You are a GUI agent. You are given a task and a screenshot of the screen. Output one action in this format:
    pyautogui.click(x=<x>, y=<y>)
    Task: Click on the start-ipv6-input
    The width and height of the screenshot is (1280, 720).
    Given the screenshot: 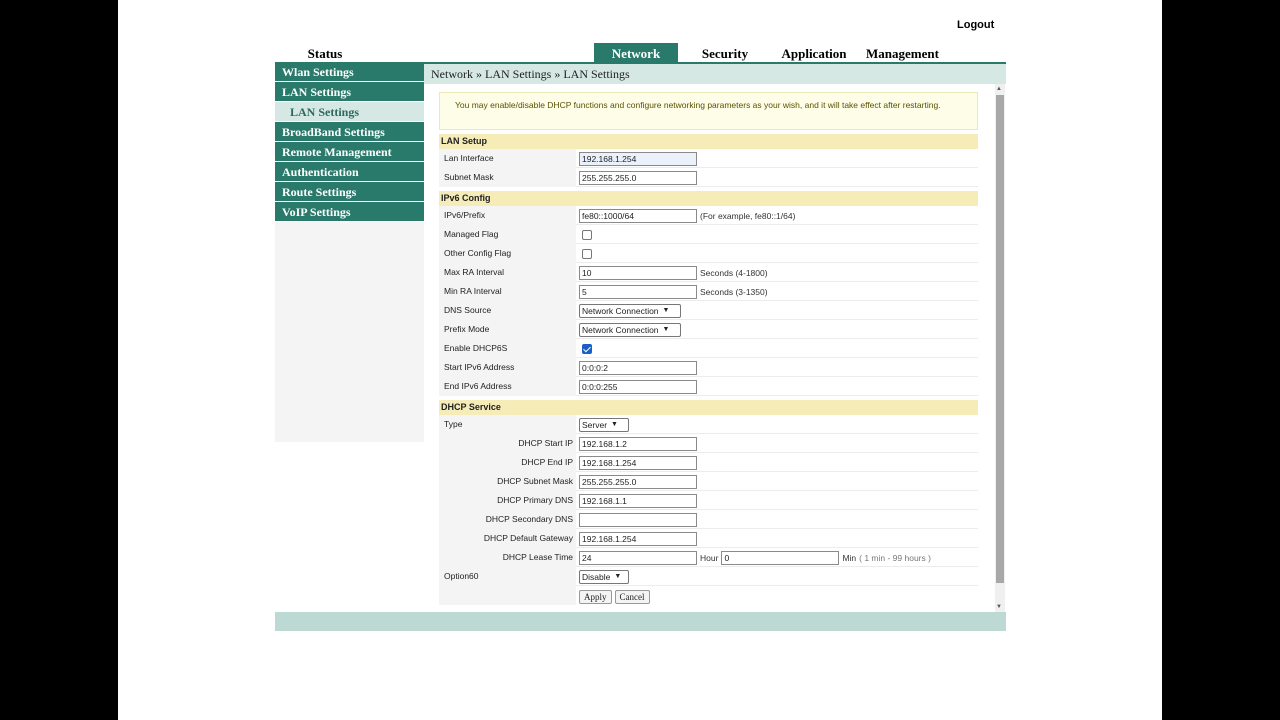 What is the action you would take?
    pyautogui.click(x=638, y=367)
    